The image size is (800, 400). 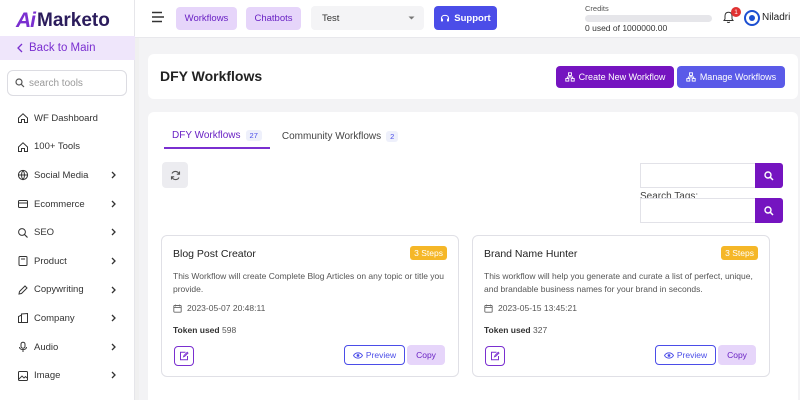 What do you see at coordinates (23, 118) in the screenshot?
I see `home-icon` at bounding box center [23, 118].